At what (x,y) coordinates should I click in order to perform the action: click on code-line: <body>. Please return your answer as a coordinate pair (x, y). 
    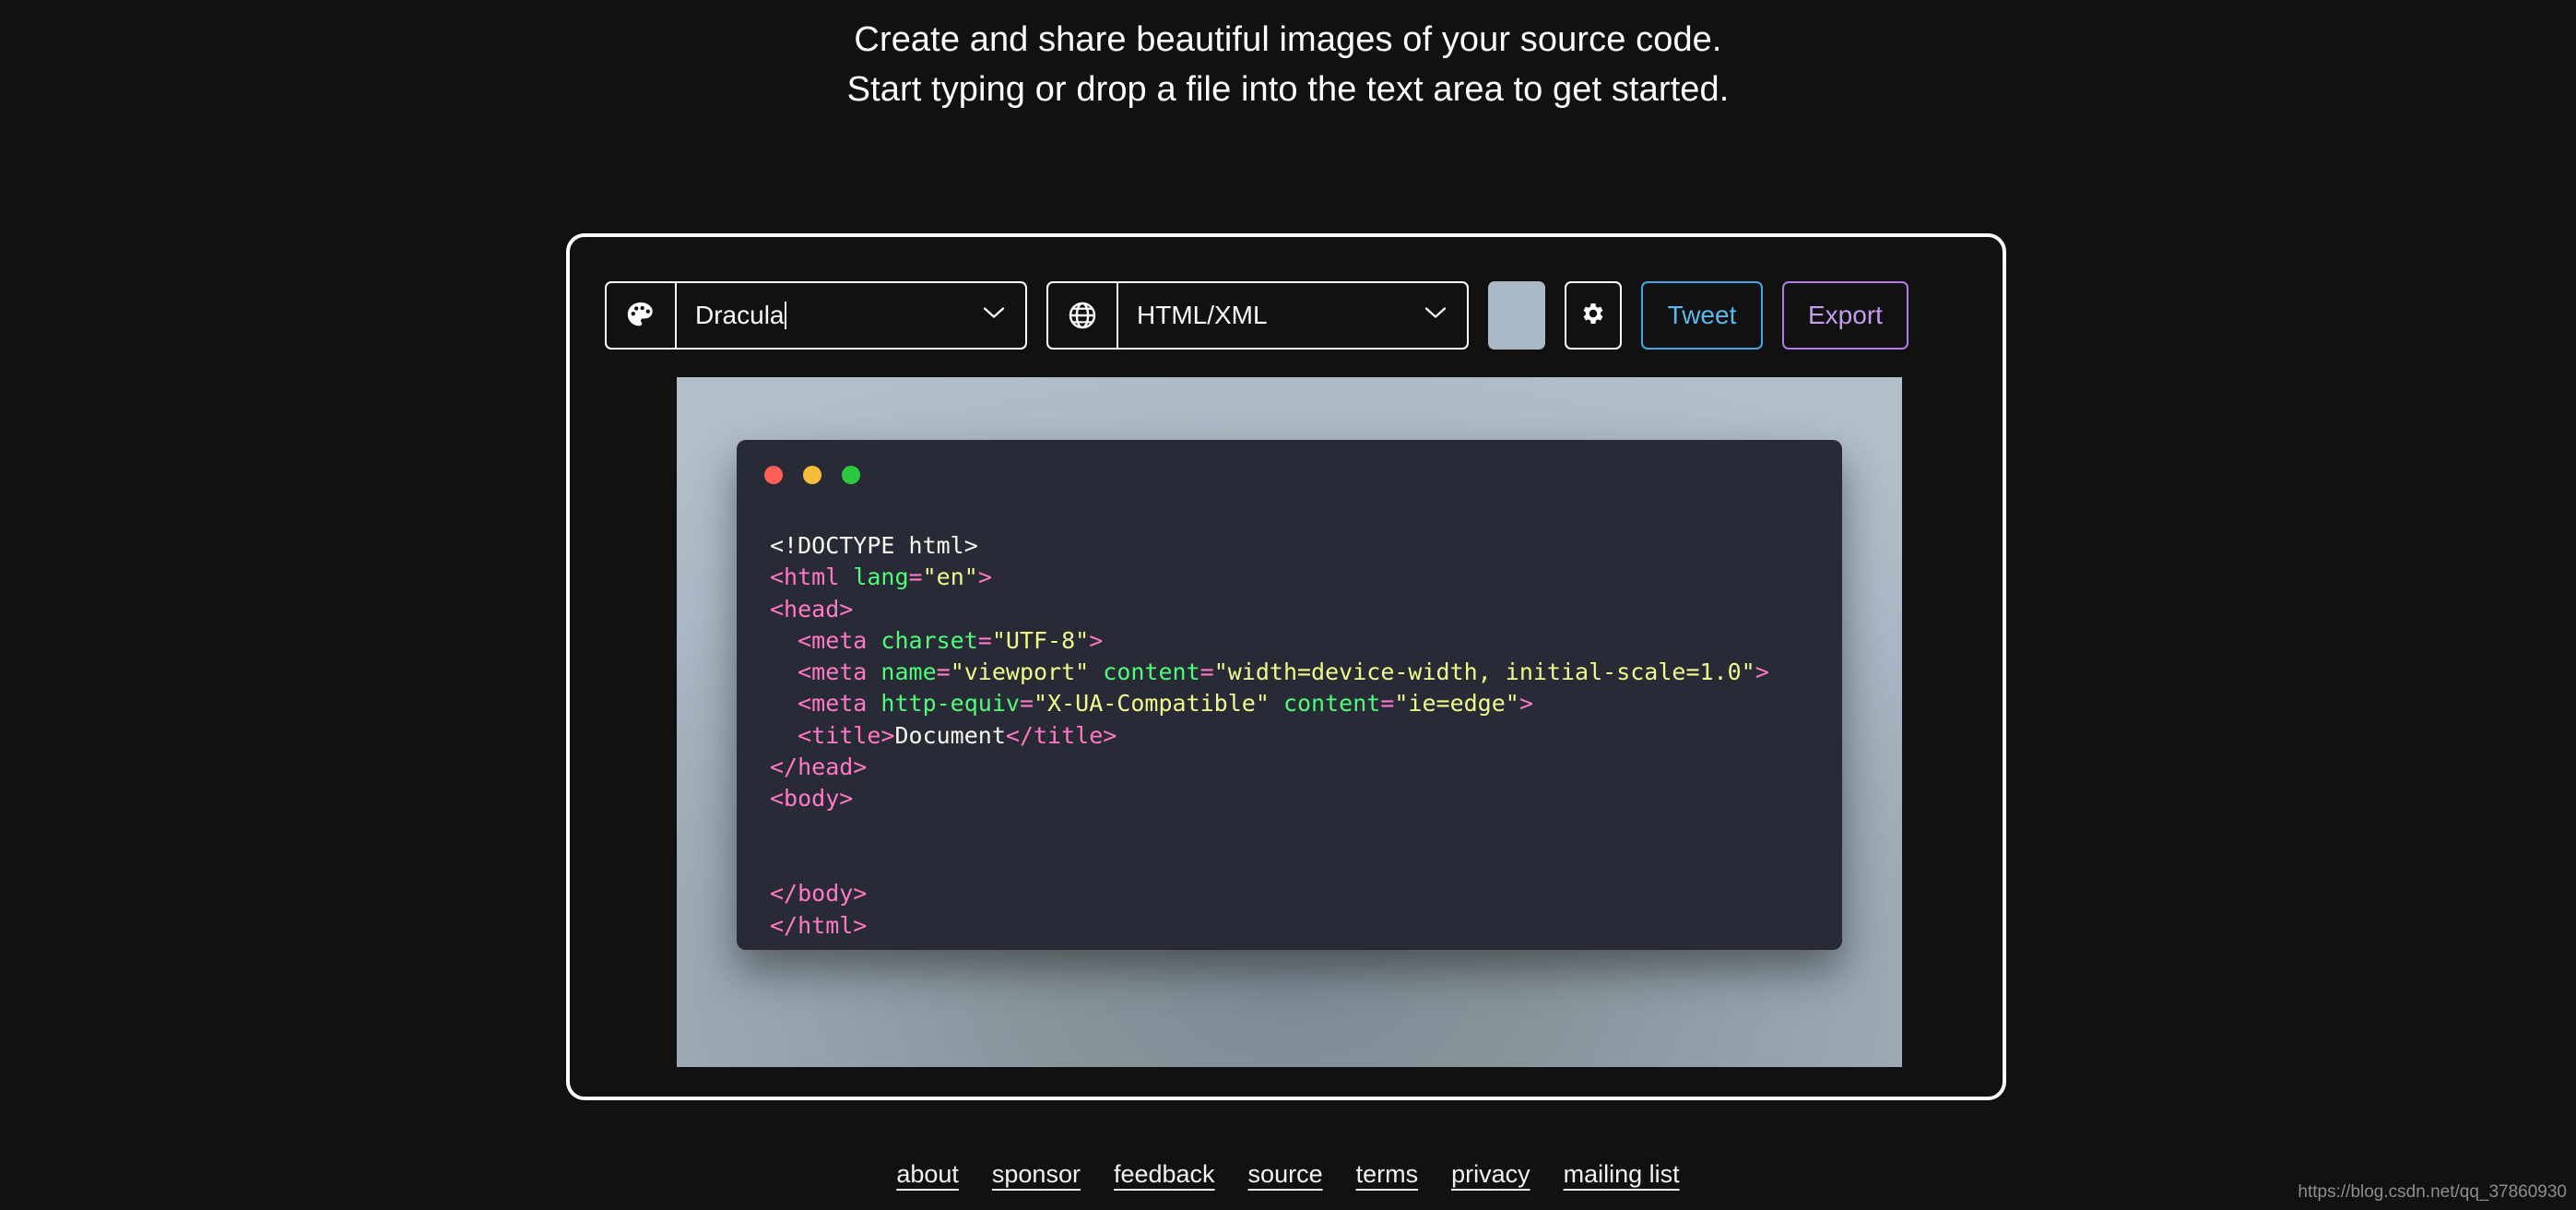
    Looking at the image, I should click on (1298, 798).